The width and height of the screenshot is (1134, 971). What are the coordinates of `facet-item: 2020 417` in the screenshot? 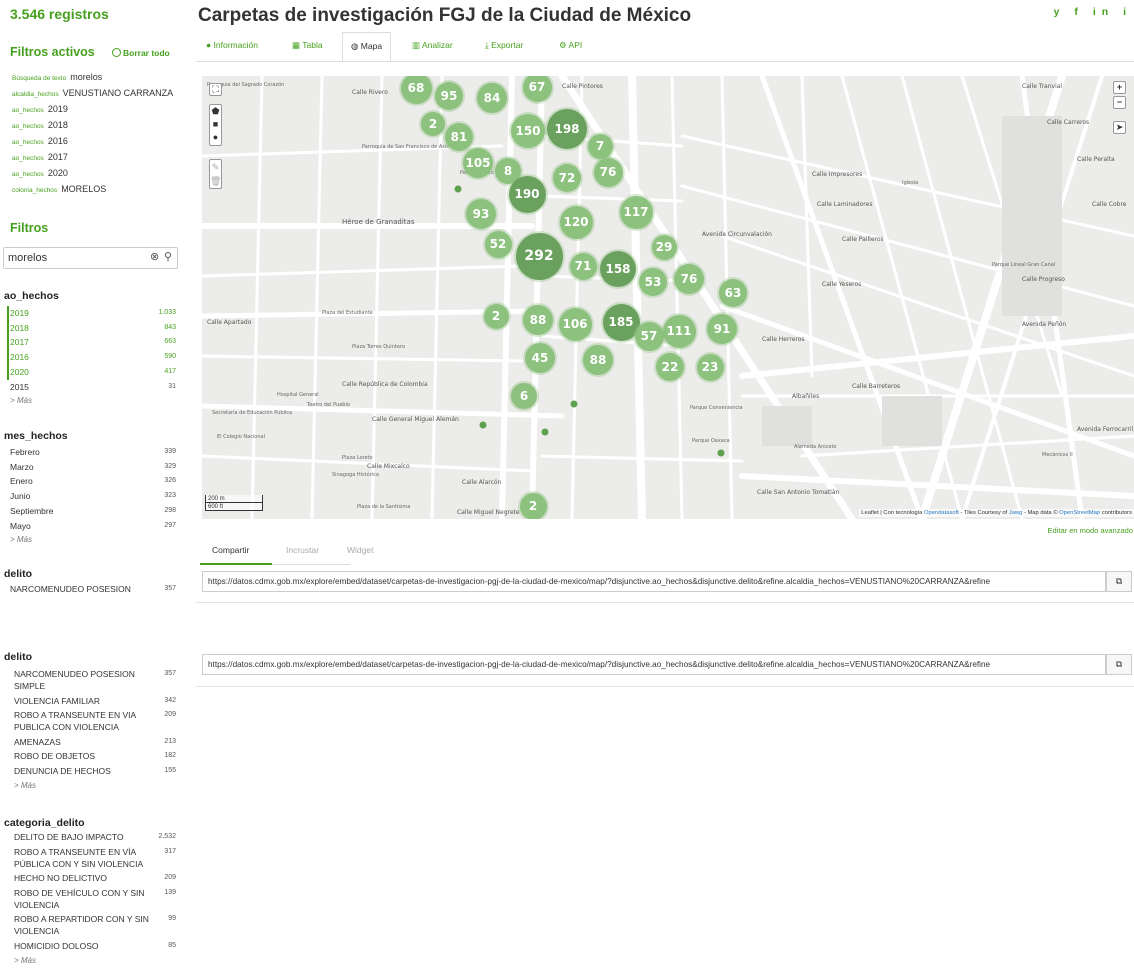 It's located at (94, 372).